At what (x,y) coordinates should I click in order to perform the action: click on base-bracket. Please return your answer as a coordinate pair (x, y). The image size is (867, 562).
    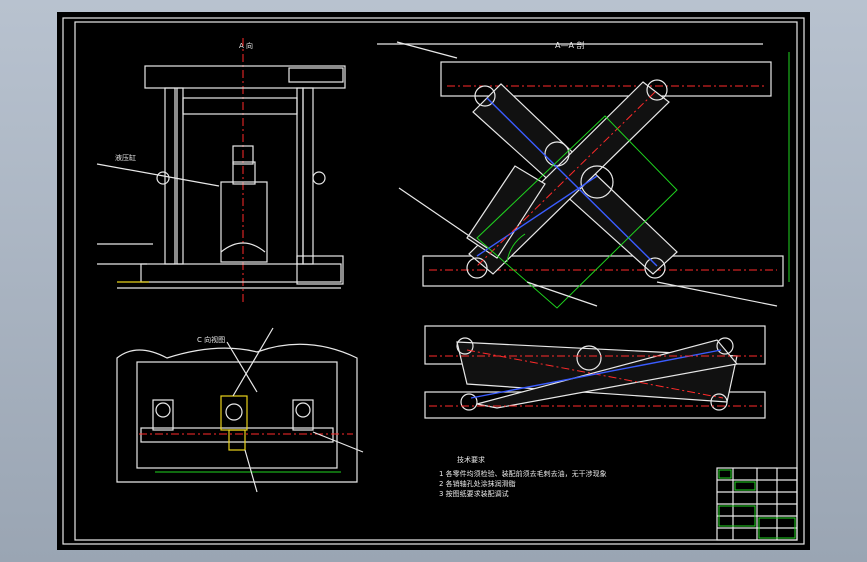
    Looking at the image, I should click on (320, 270).